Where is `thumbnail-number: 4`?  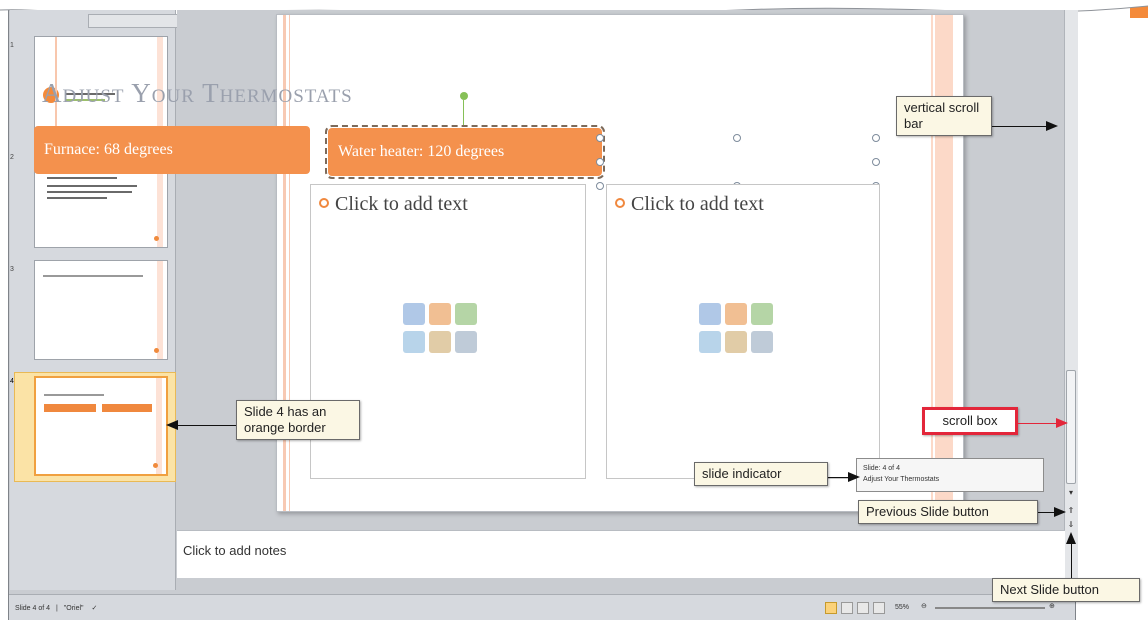 thumbnail-number: 4 is located at coordinates (12, 381).